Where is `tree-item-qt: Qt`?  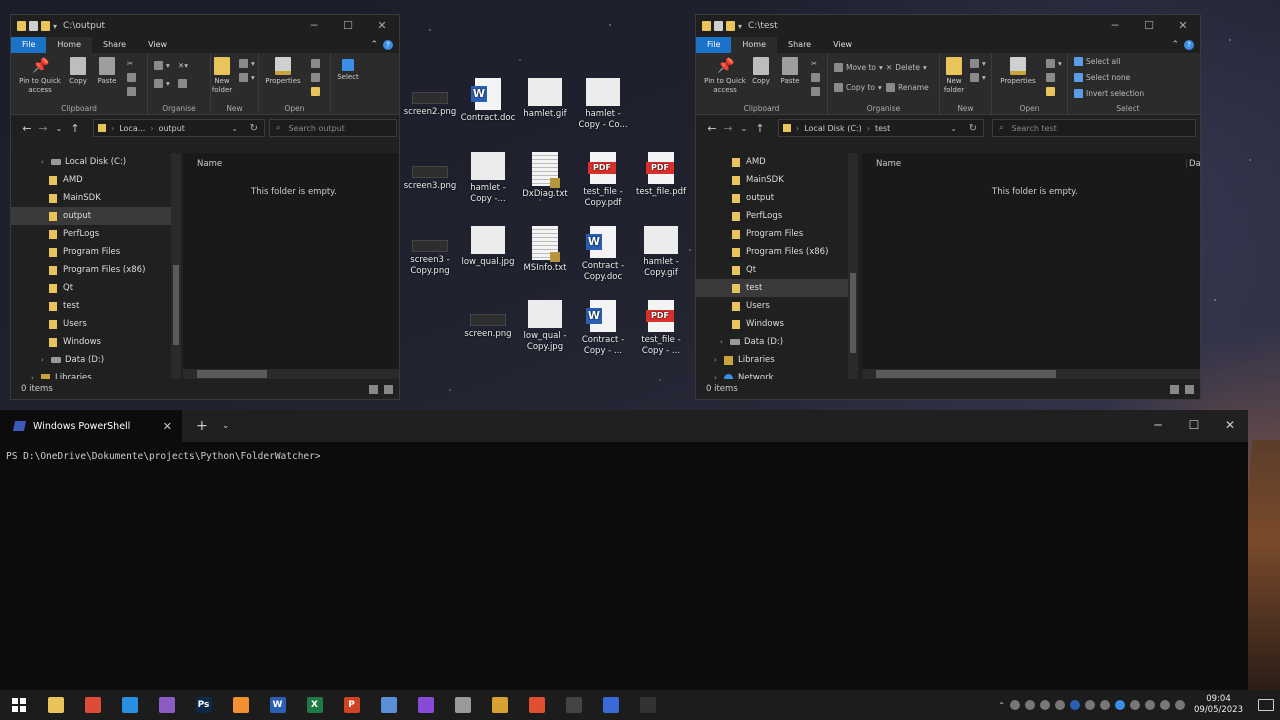 tree-item-qt: Qt is located at coordinates (91, 288).